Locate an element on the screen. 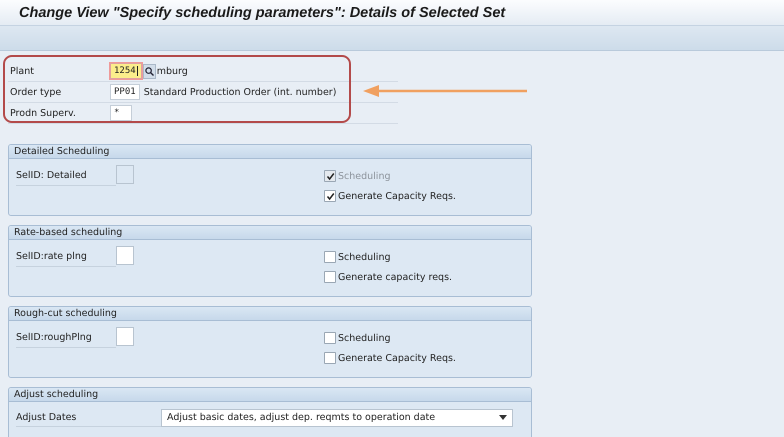  group-title: Adjust scheduling is located at coordinates (56, 394).